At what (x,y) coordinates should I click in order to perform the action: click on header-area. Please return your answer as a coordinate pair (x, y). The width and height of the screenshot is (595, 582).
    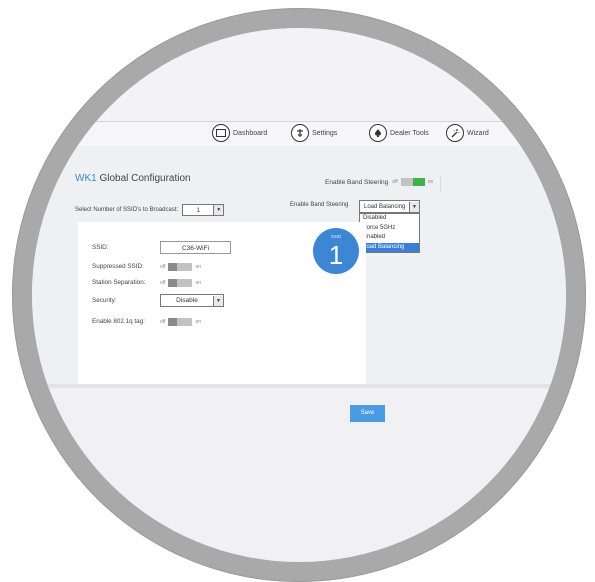
    Looking at the image, I should click on (299, 75).